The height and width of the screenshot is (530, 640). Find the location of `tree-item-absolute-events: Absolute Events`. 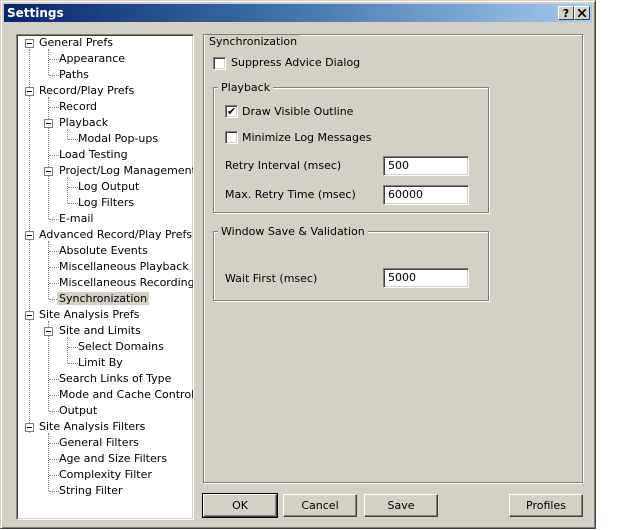

tree-item-absolute-events: Absolute Events is located at coordinates (103, 251).